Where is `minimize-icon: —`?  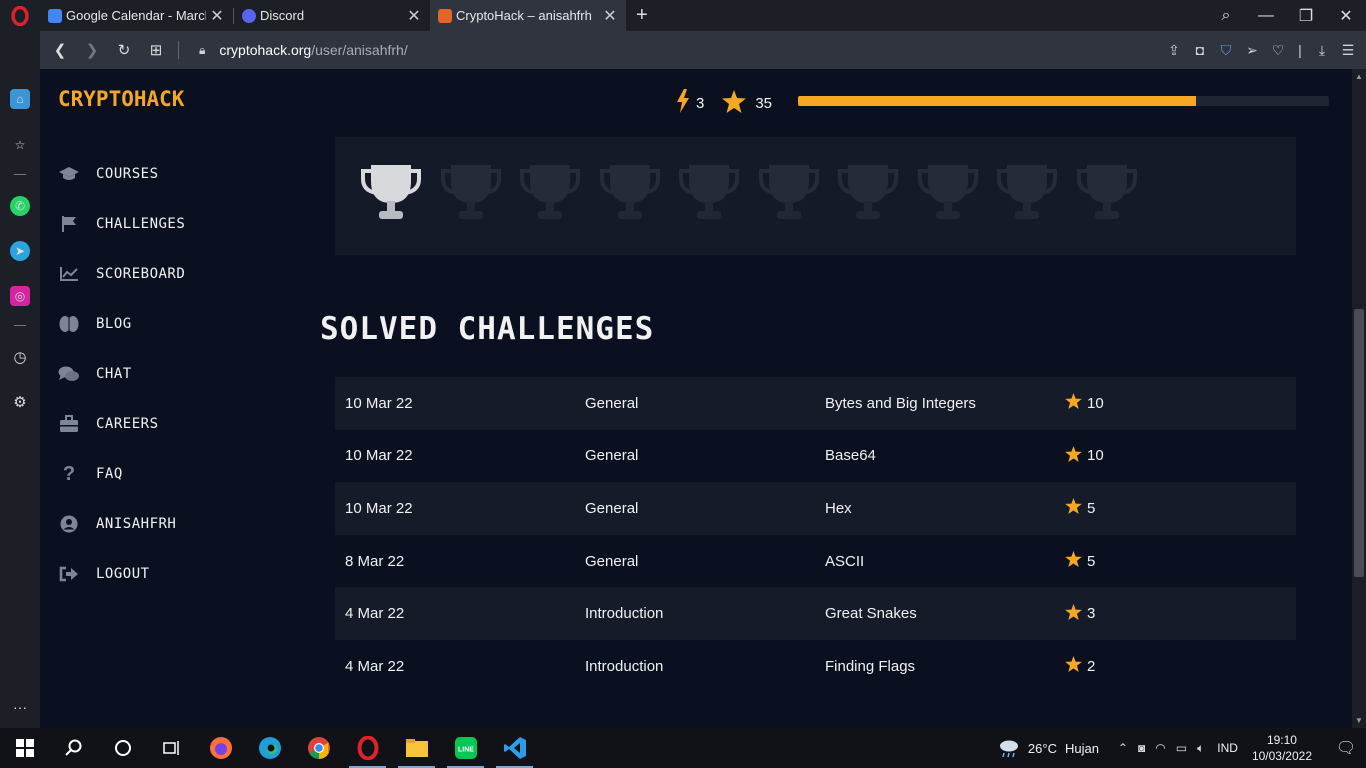
minimize-icon: — is located at coordinates (1266, 16).